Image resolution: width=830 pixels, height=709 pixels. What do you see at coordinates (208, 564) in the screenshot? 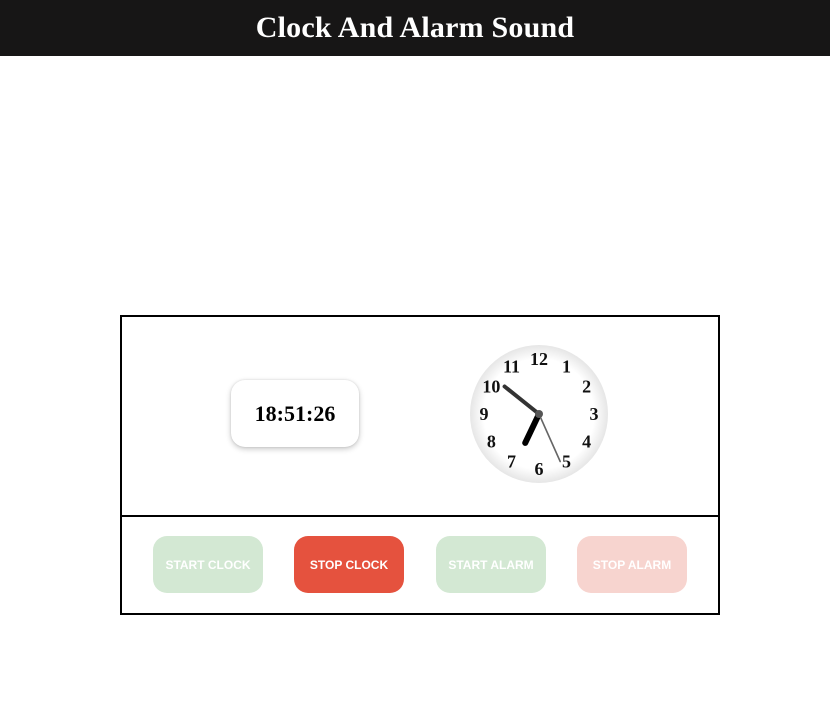
I see `start-clock-button: START CLOCK` at bounding box center [208, 564].